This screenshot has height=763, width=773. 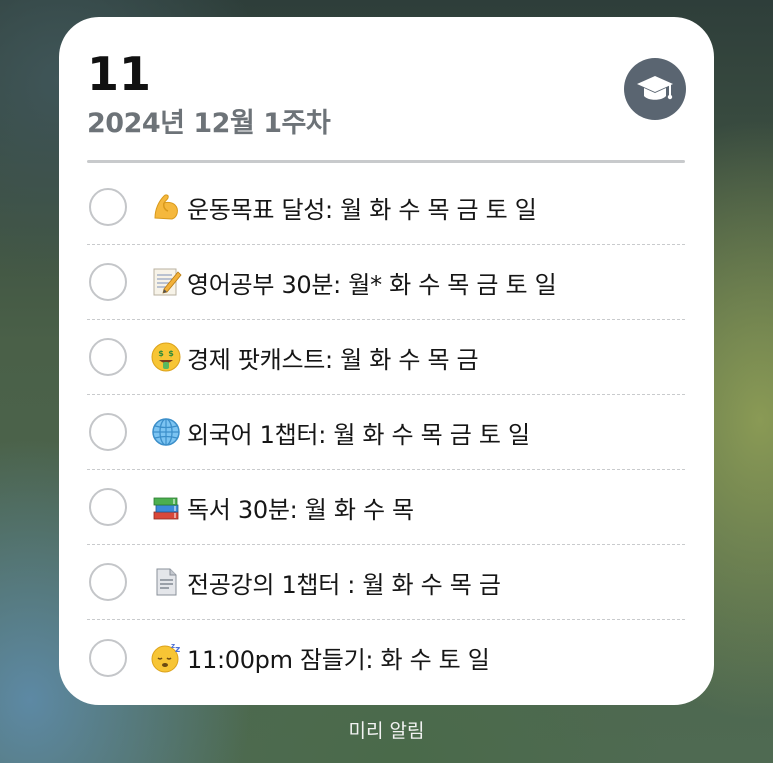 What do you see at coordinates (386, 731) in the screenshot?
I see `widget-caption: 미리 알림` at bounding box center [386, 731].